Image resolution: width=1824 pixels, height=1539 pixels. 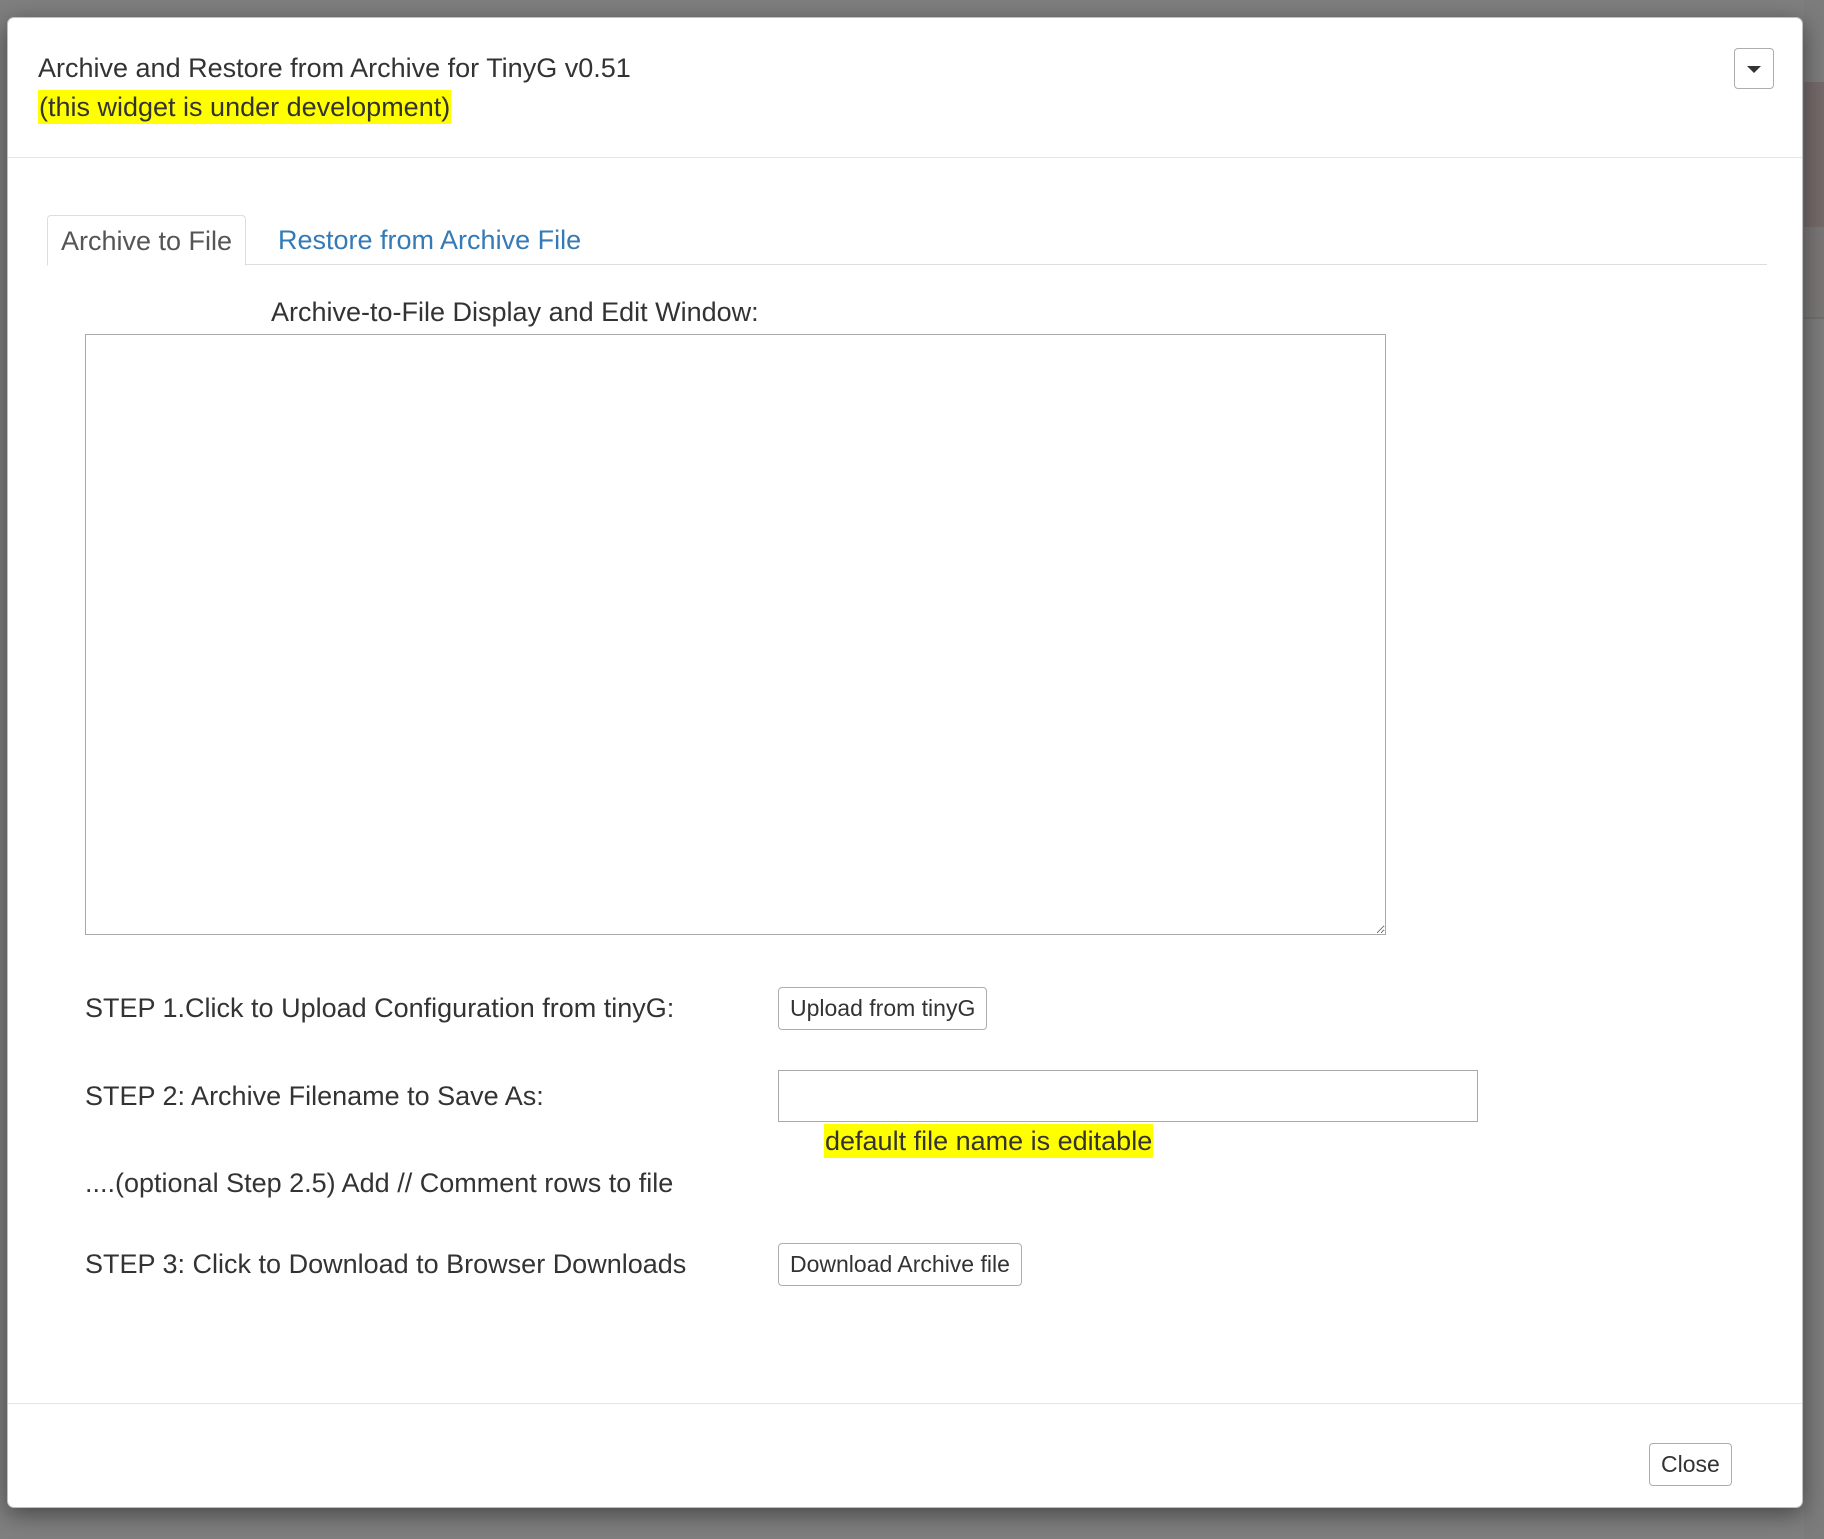 What do you see at coordinates (429, 240) in the screenshot?
I see `tab-restore-from-archive-file: Restore from Archive File` at bounding box center [429, 240].